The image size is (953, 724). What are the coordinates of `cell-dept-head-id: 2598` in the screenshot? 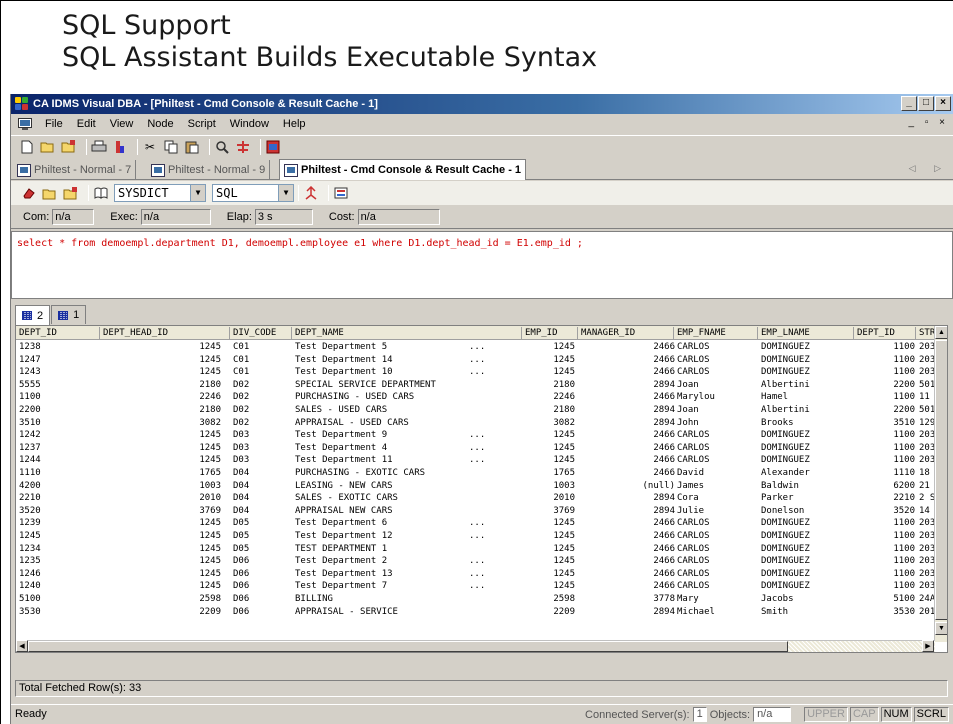 It's located at (162, 599).